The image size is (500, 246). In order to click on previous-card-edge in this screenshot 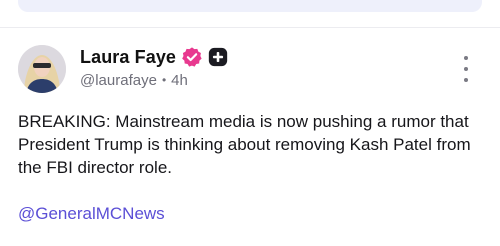, I will do `click(250, 6)`.